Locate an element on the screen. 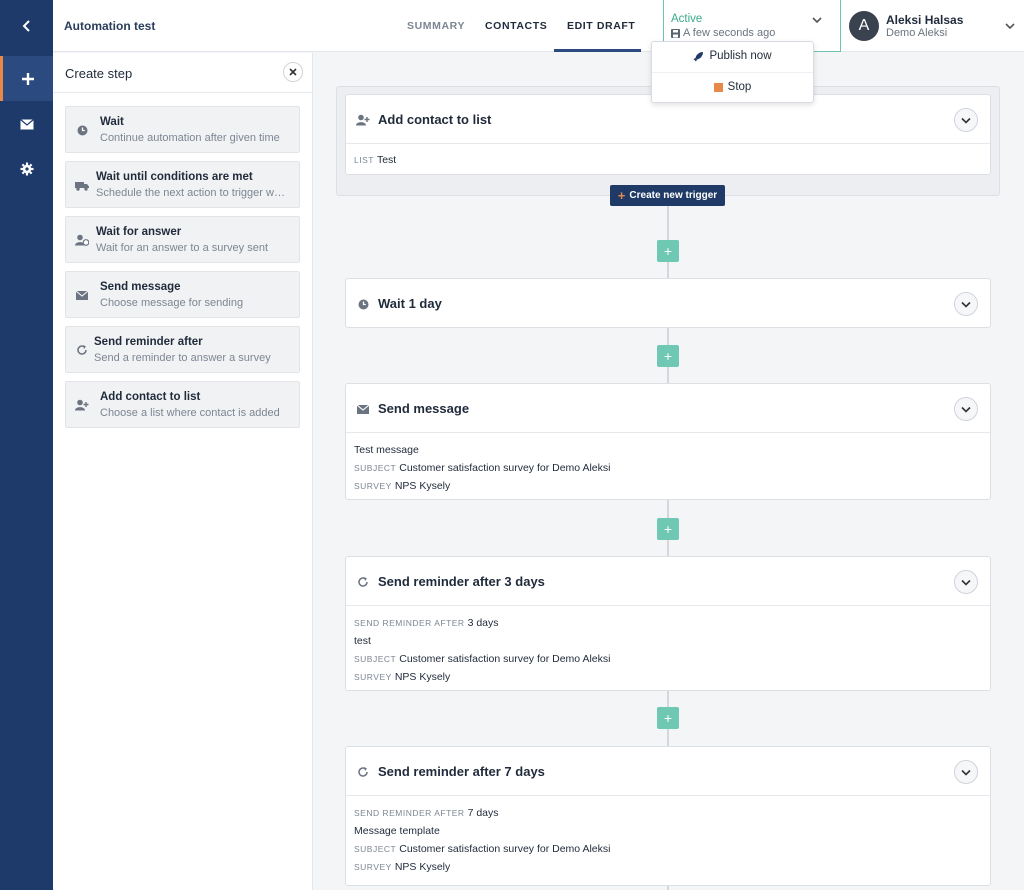 This screenshot has height=890, width=1024. publish-now-menu-item: Publish now is located at coordinates (732, 56).